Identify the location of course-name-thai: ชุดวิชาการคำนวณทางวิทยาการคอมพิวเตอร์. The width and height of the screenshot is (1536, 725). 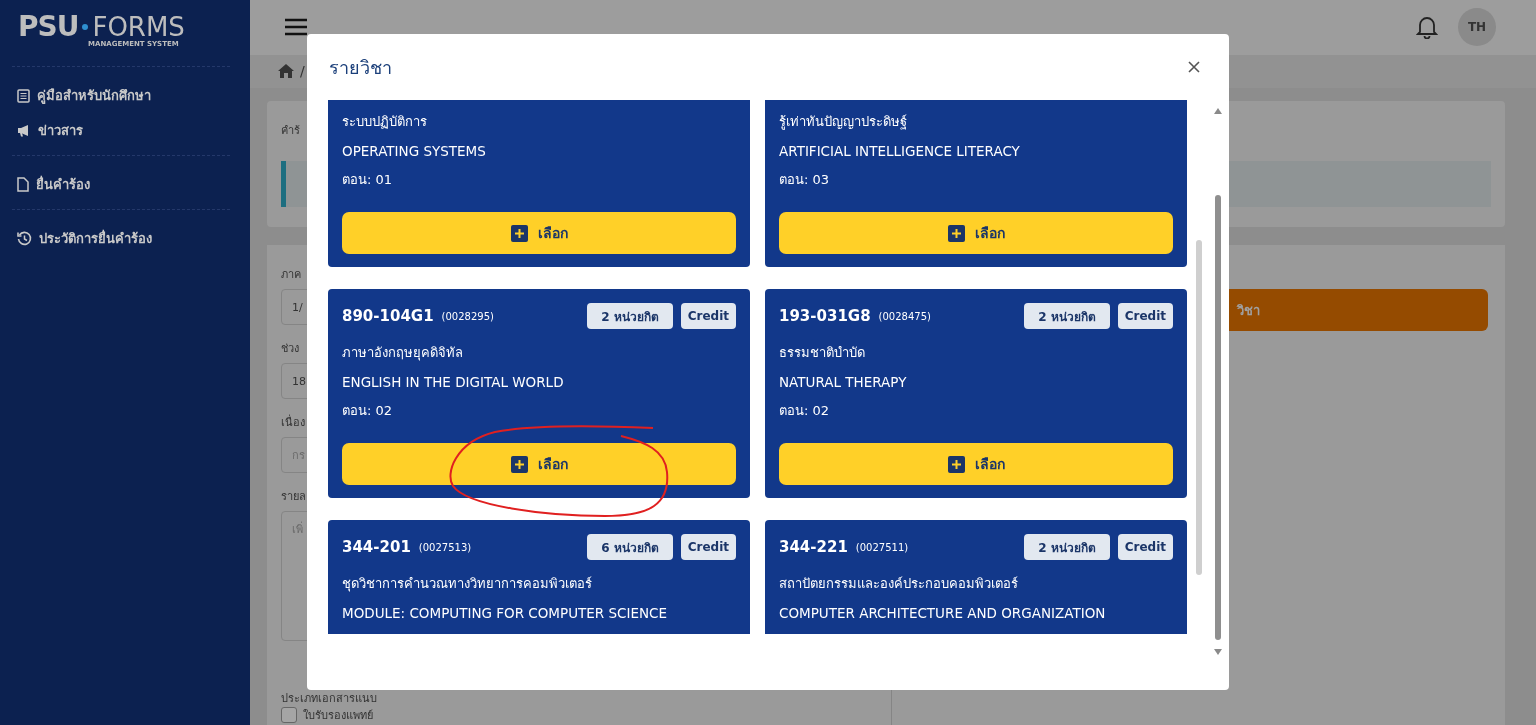
(467, 584).